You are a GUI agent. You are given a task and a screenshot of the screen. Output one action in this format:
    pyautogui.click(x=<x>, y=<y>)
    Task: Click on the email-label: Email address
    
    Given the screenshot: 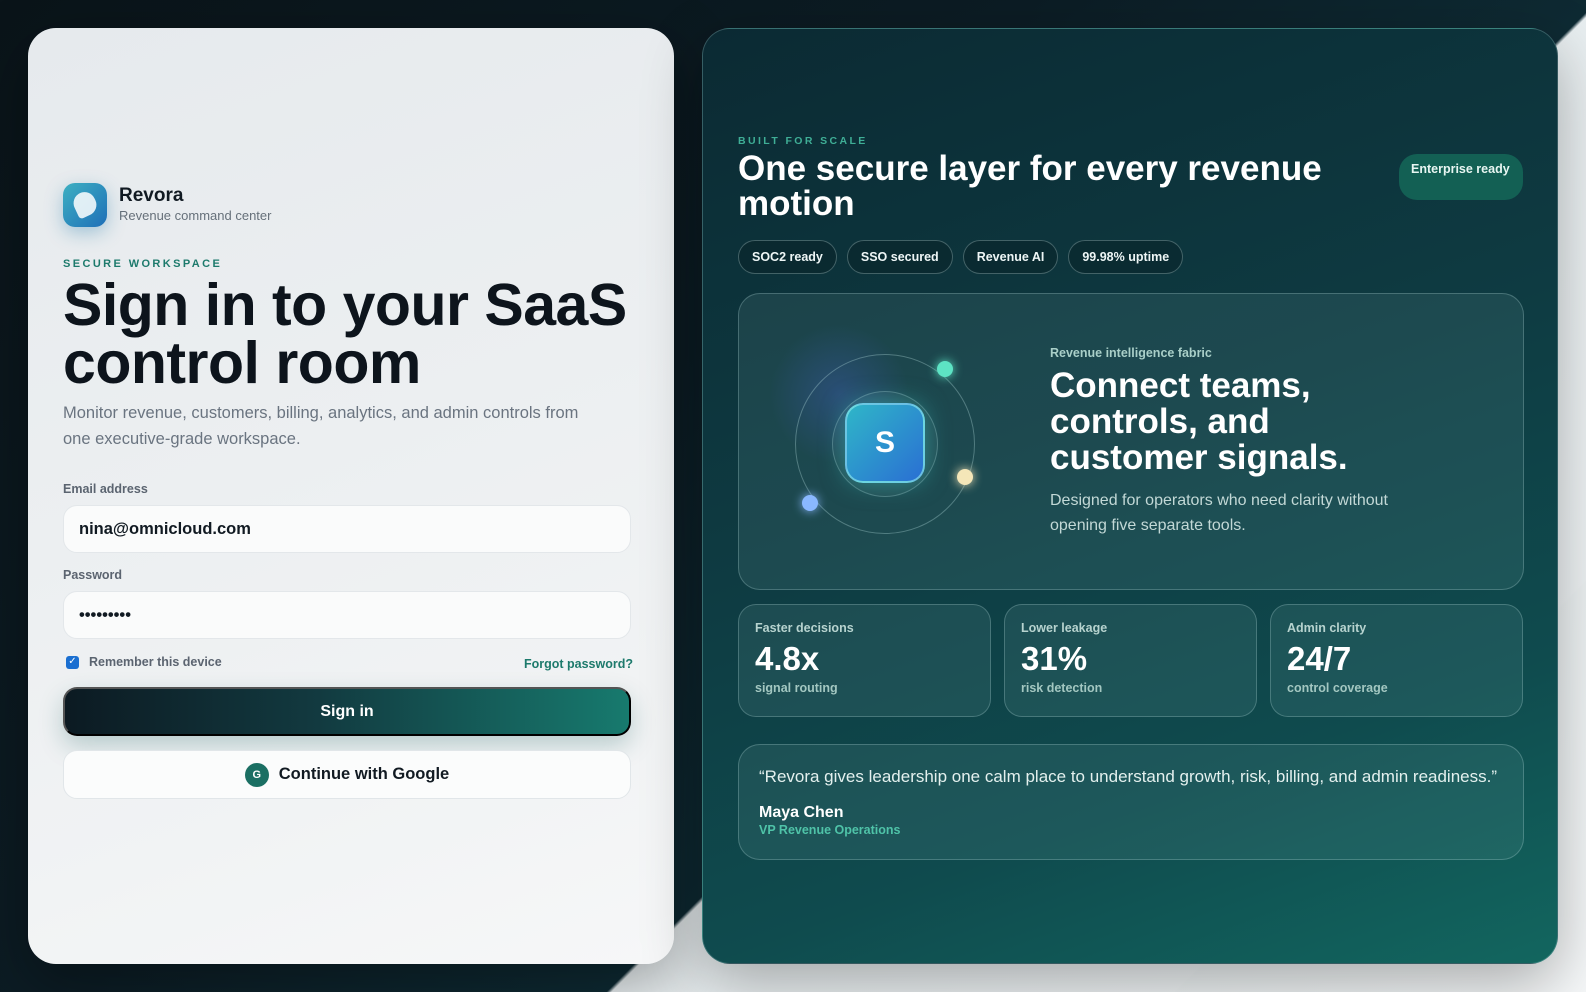 What is the action you would take?
    pyautogui.click(x=105, y=489)
    